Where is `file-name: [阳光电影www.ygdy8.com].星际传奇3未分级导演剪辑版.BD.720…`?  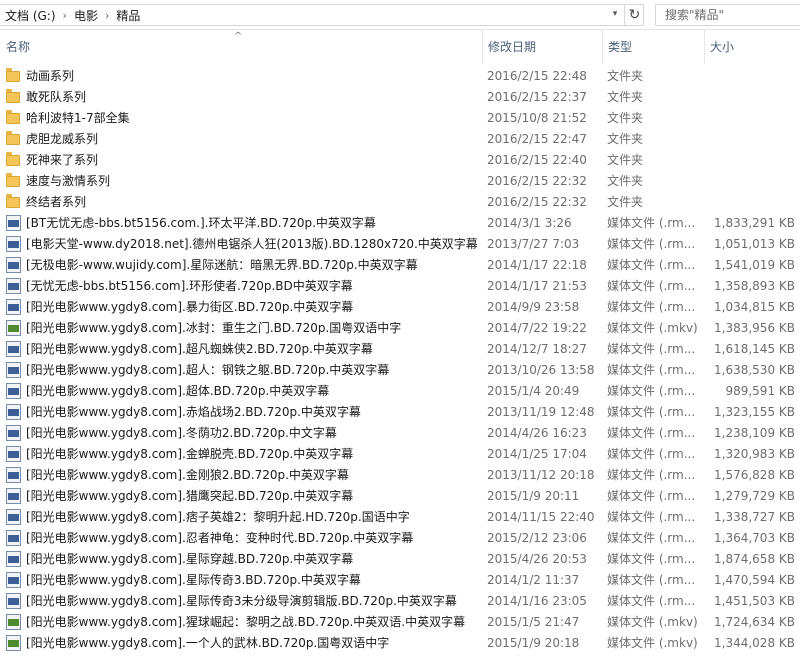
file-name: [阳光电影www.ygdy8.com].星际传奇3未分级导演剪辑版.BD.720… is located at coordinates (241, 601).